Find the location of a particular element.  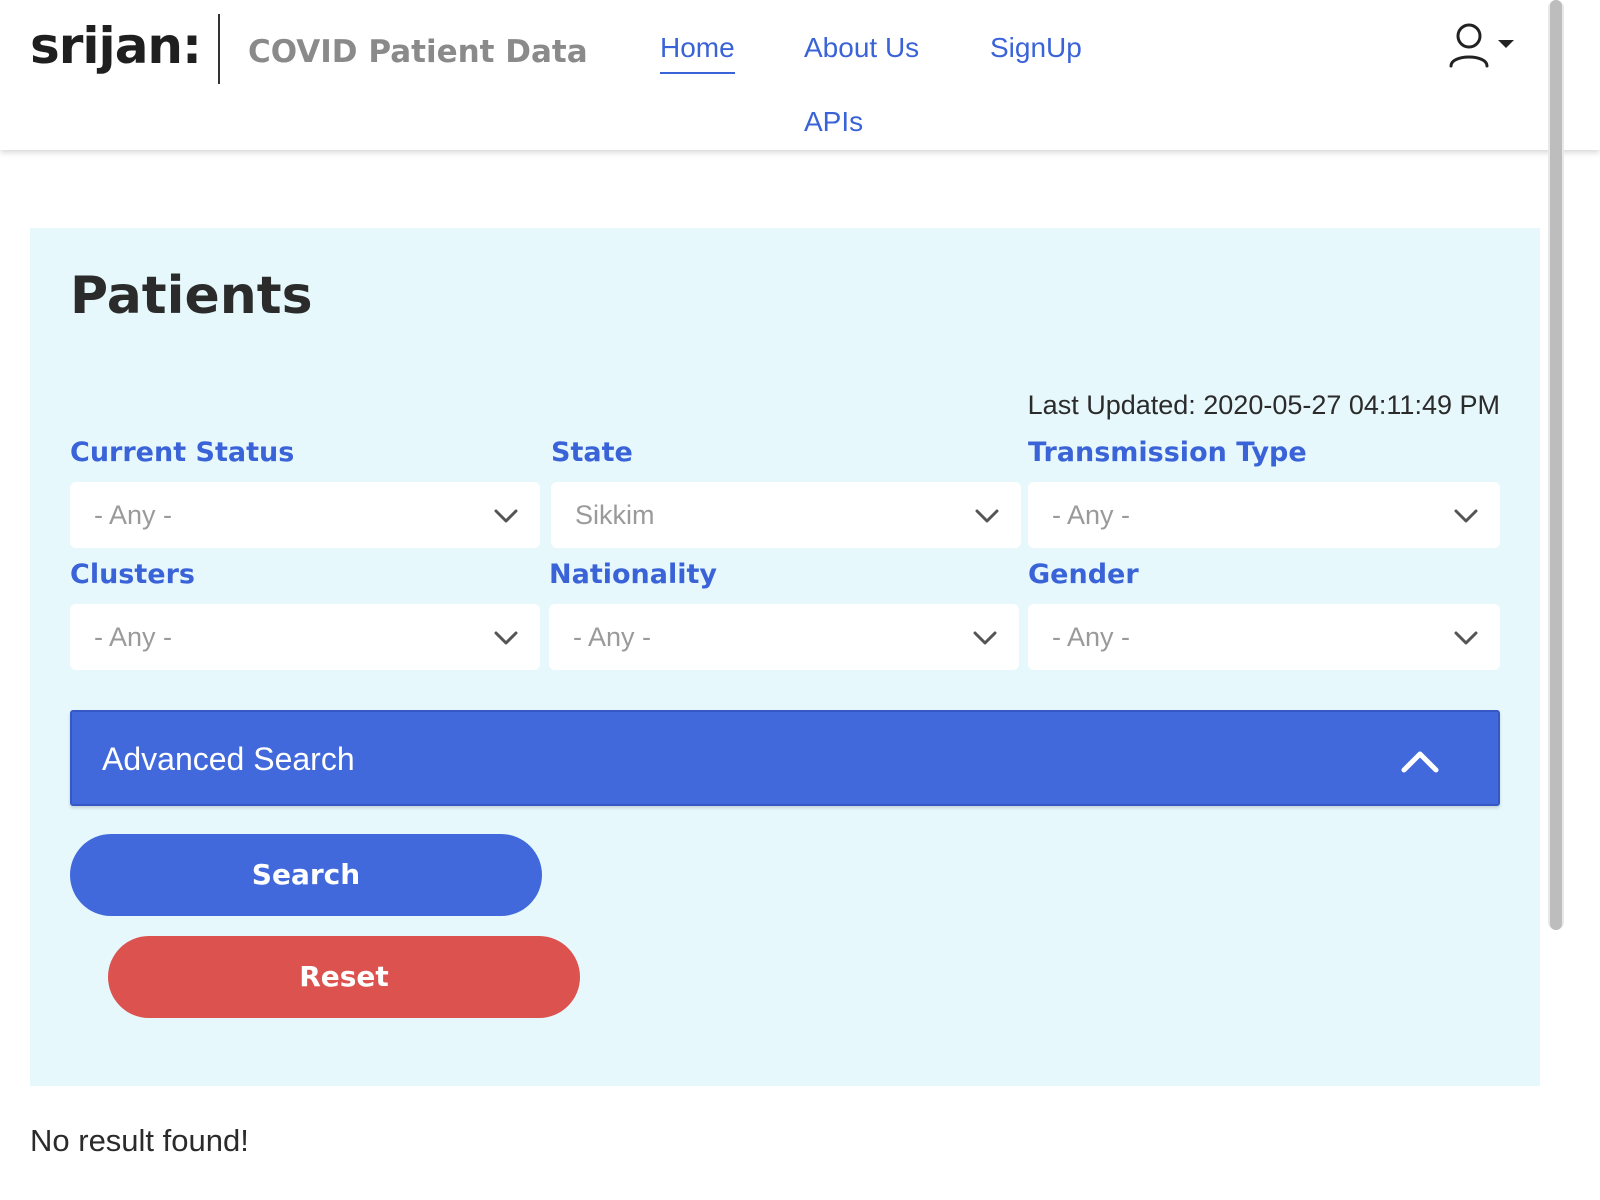

advanced-search-label: Advanced Search is located at coordinates (228, 759).